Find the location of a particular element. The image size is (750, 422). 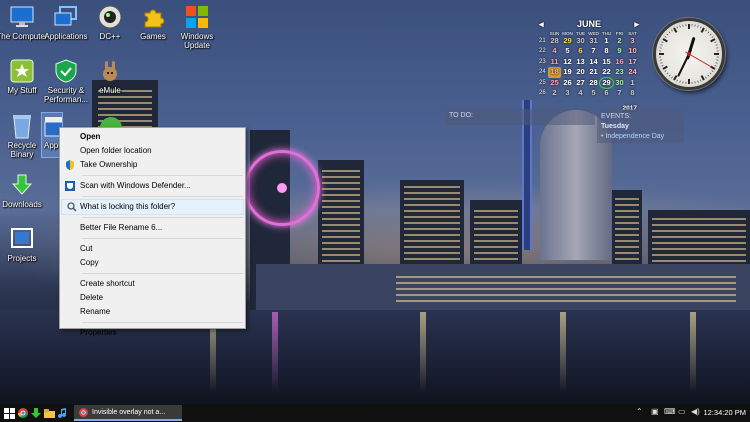

calendar-day: 26 is located at coordinates (567, 83).